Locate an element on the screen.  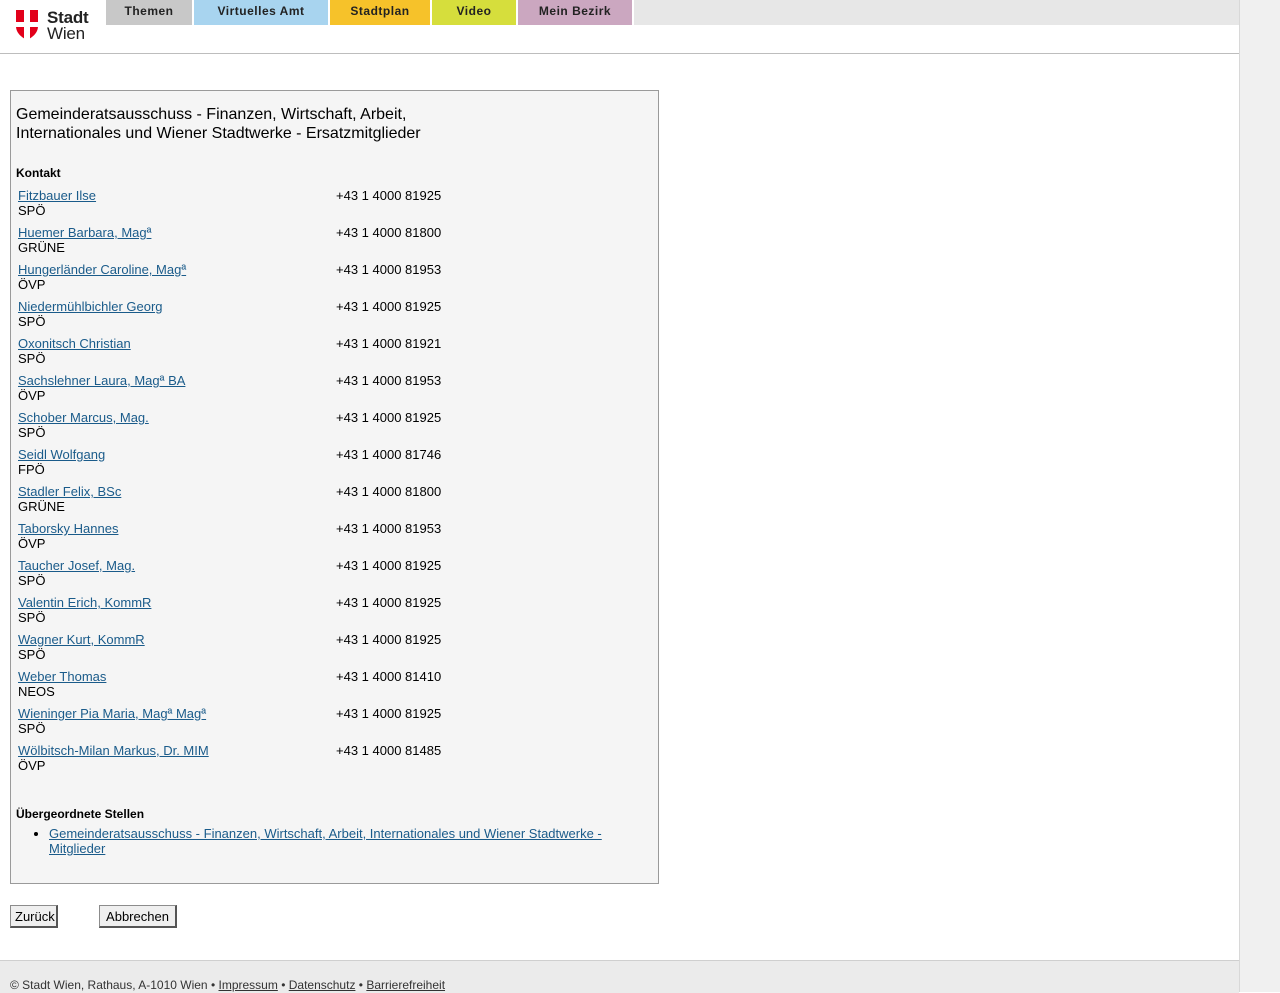
member-name-link: Schober Marcus, Mag. is located at coordinates (83, 417).